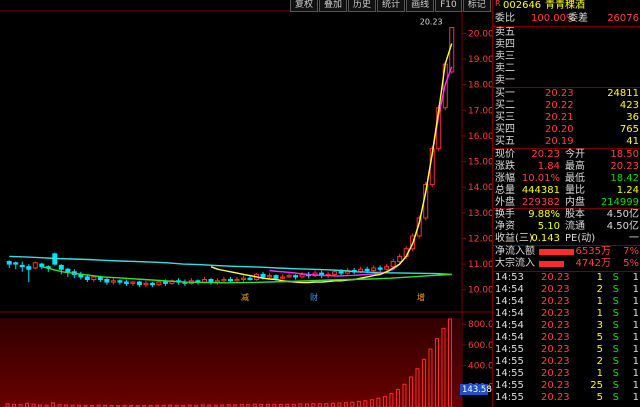 Image resolution: width=640 pixels, height=407 pixels. What do you see at coordinates (505, 93) in the screenshot?
I see `buy-level-label: 买一` at bounding box center [505, 93].